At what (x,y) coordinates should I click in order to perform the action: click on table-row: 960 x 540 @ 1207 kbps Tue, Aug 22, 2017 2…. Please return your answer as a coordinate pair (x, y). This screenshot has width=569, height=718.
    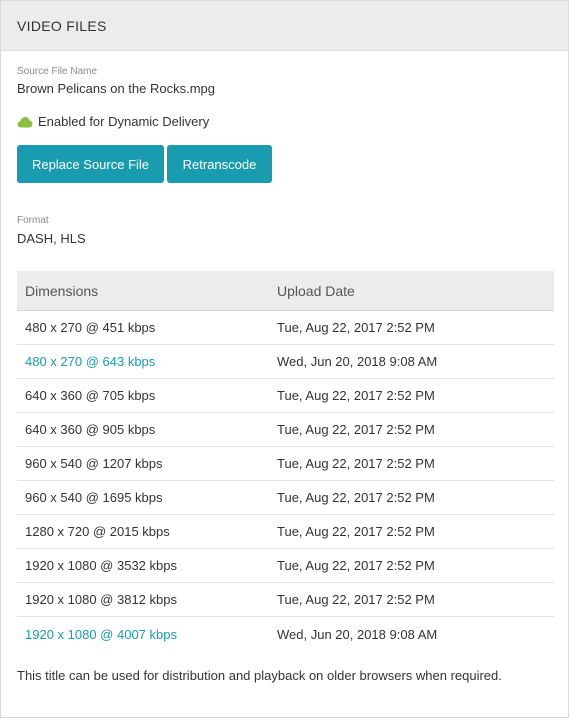
    Looking at the image, I should click on (285, 464).